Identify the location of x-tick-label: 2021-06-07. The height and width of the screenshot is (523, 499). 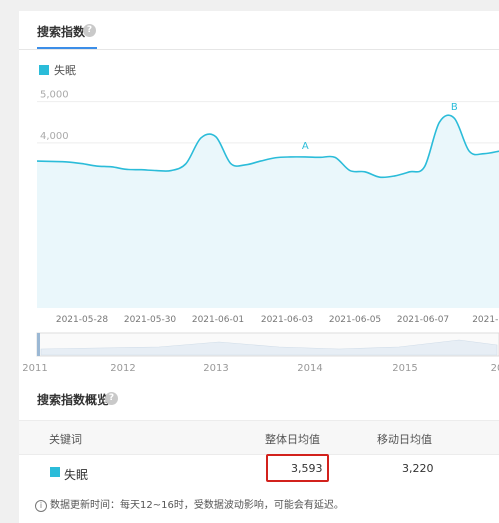
(423, 320).